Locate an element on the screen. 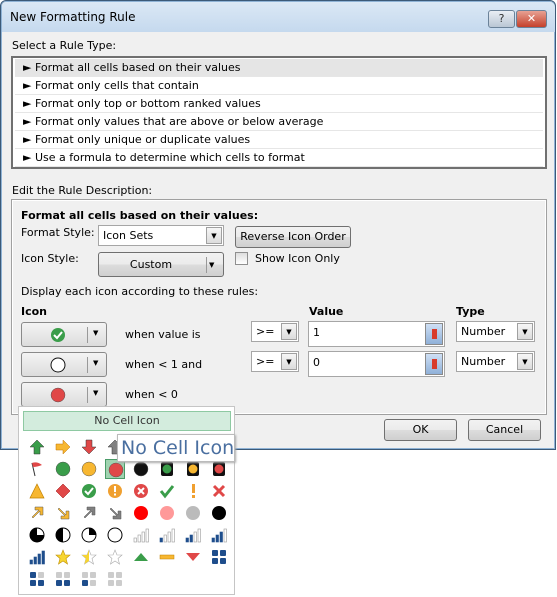  rule-condition-text: when value is is located at coordinates (163, 334).